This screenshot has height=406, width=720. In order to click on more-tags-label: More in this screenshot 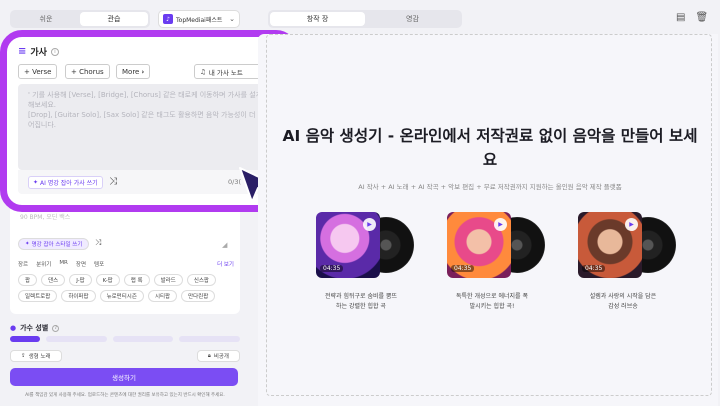, I will do `click(131, 71)`.